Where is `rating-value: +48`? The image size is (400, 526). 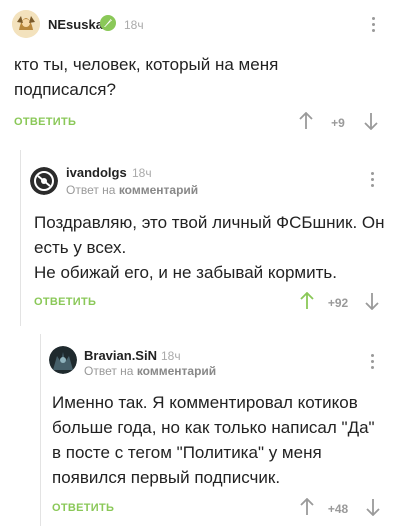 rating-value: +48 is located at coordinates (338, 509).